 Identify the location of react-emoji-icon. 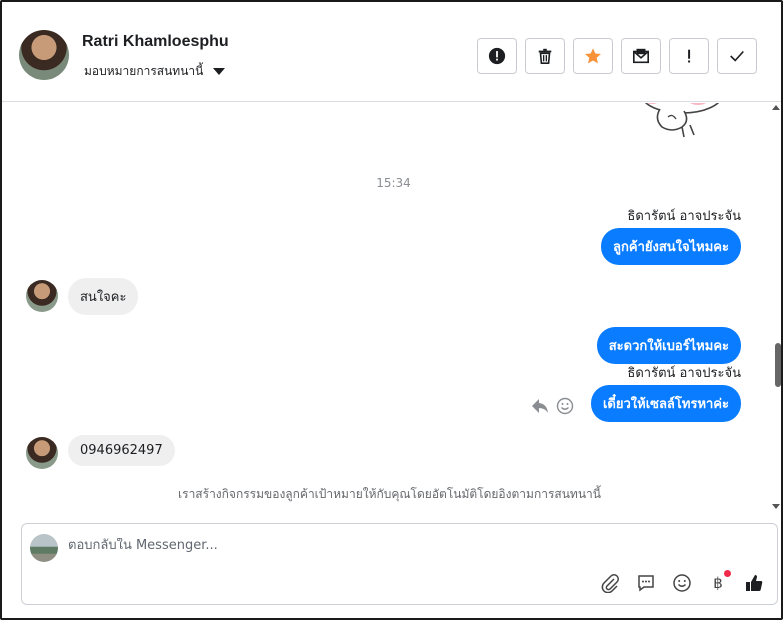
(565, 406).